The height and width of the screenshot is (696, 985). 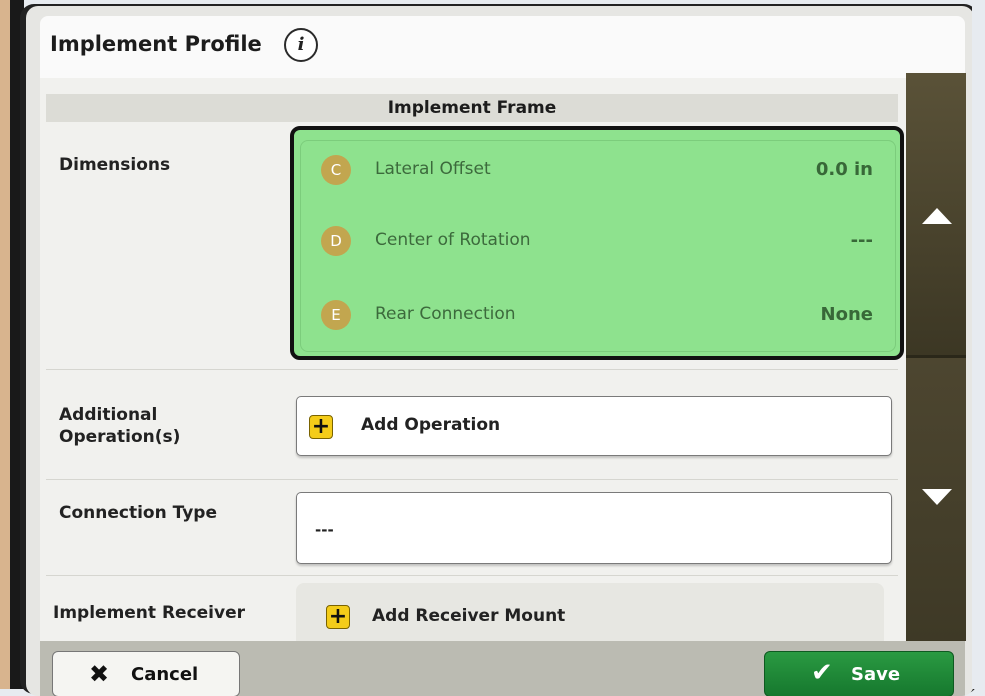 I want to click on add-receiver-mount-label: Add Receiver Mount, so click(x=469, y=616).